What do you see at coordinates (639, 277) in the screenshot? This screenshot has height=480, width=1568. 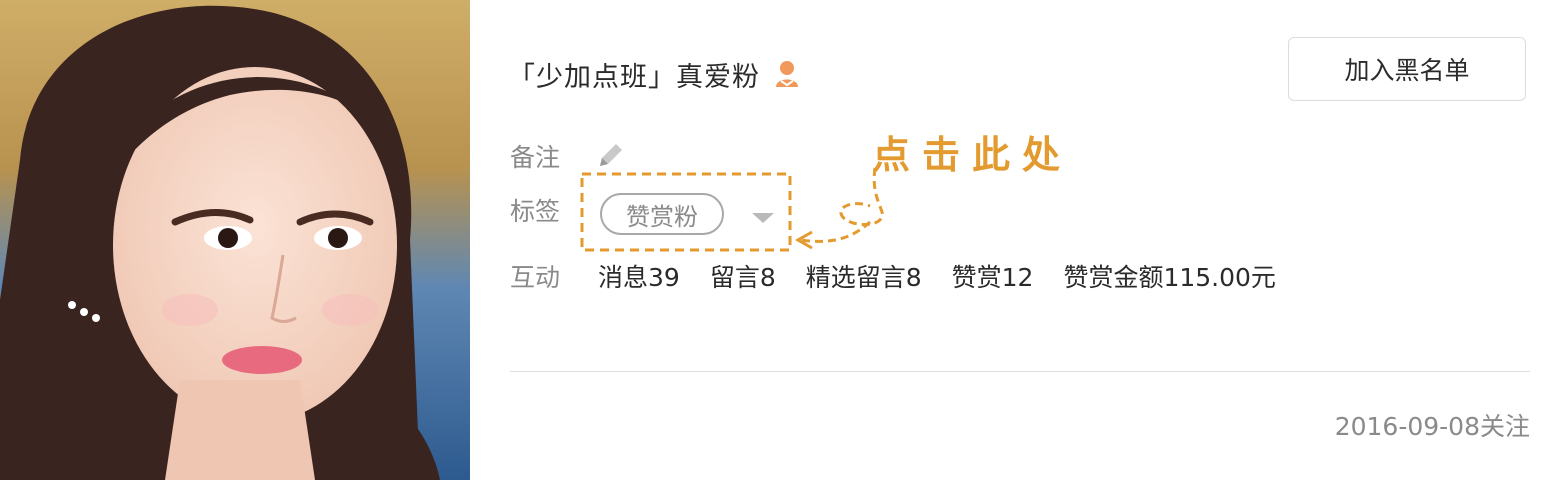 I see `stat-messages: 消息39` at bounding box center [639, 277].